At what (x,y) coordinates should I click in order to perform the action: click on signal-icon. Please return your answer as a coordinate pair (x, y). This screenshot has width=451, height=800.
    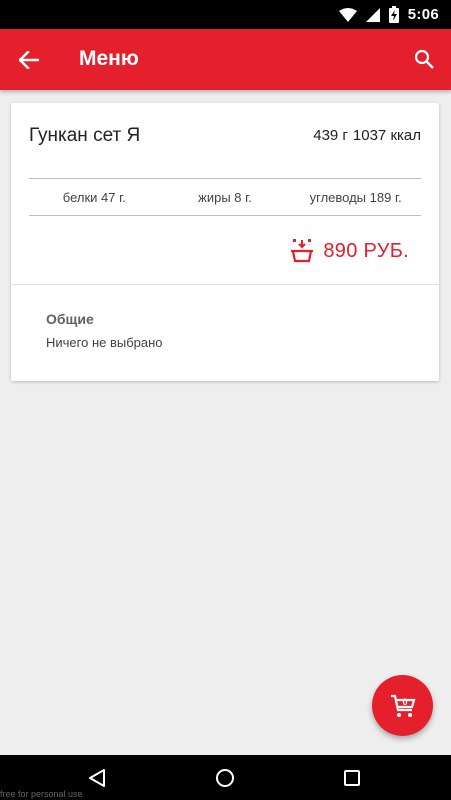
    Looking at the image, I should click on (372, 14).